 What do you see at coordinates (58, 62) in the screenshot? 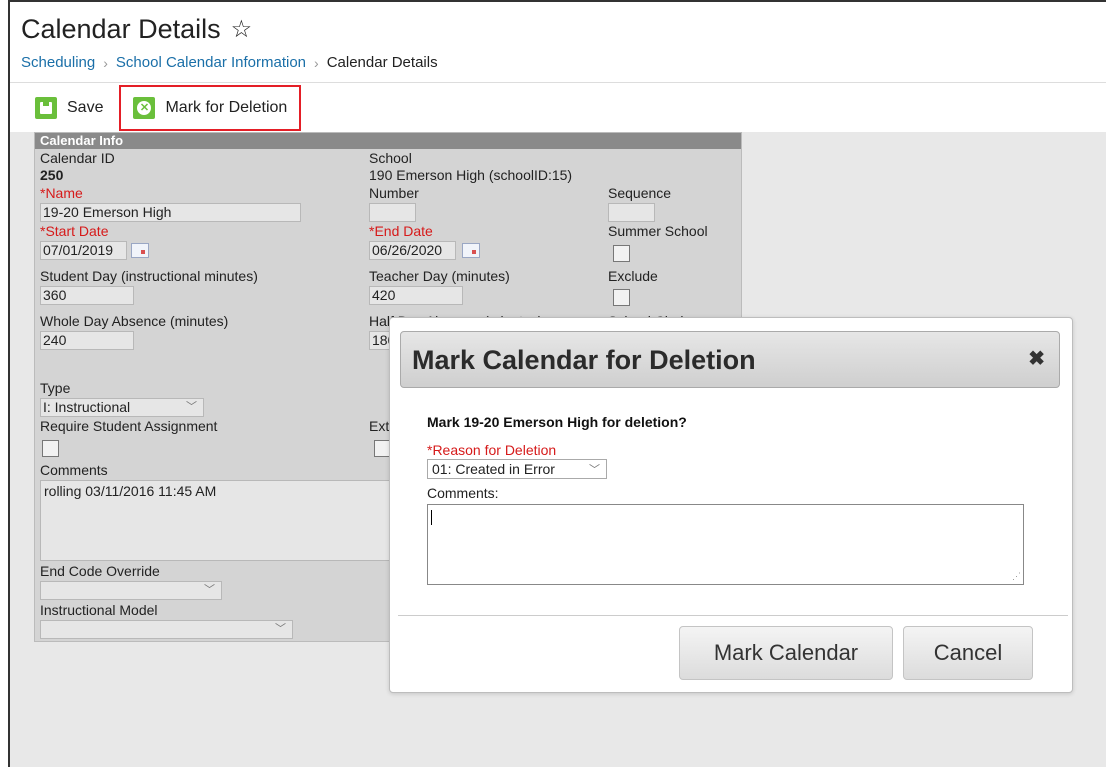
I see `breadcrumb-scheduling: Scheduling` at bounding box center [58, 62].